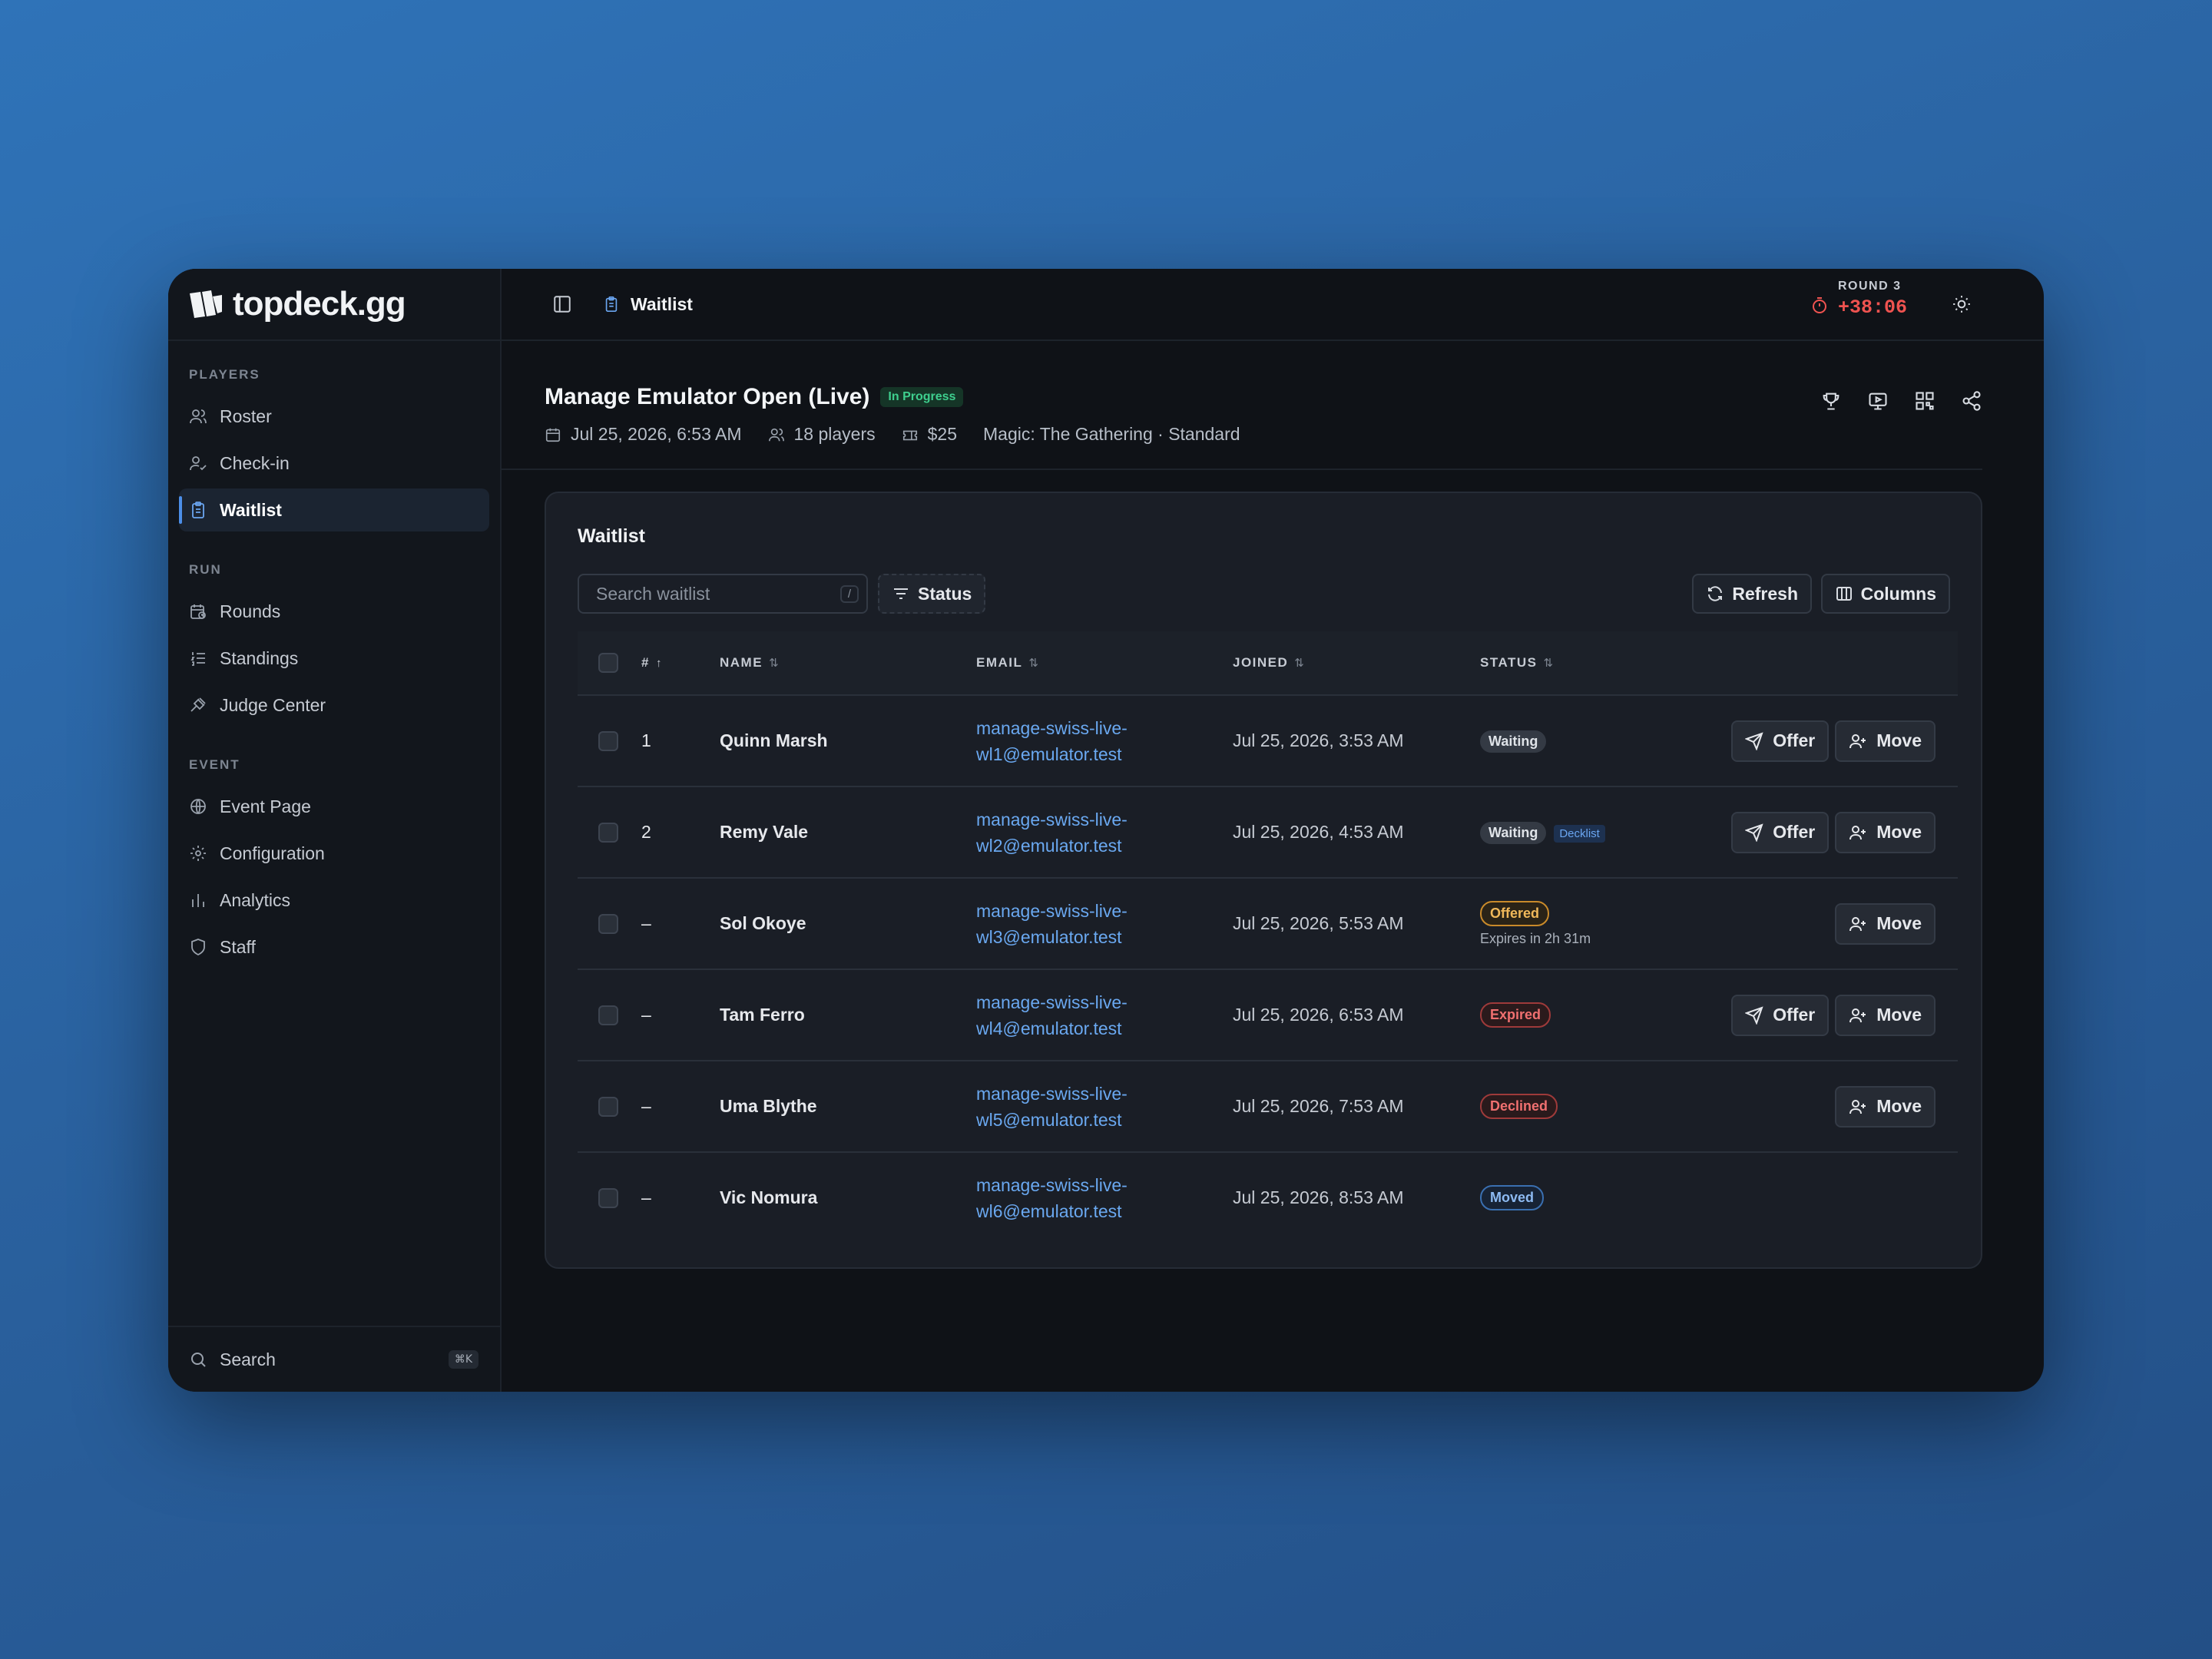  I want to click on share-icon, so click(1972, 401).